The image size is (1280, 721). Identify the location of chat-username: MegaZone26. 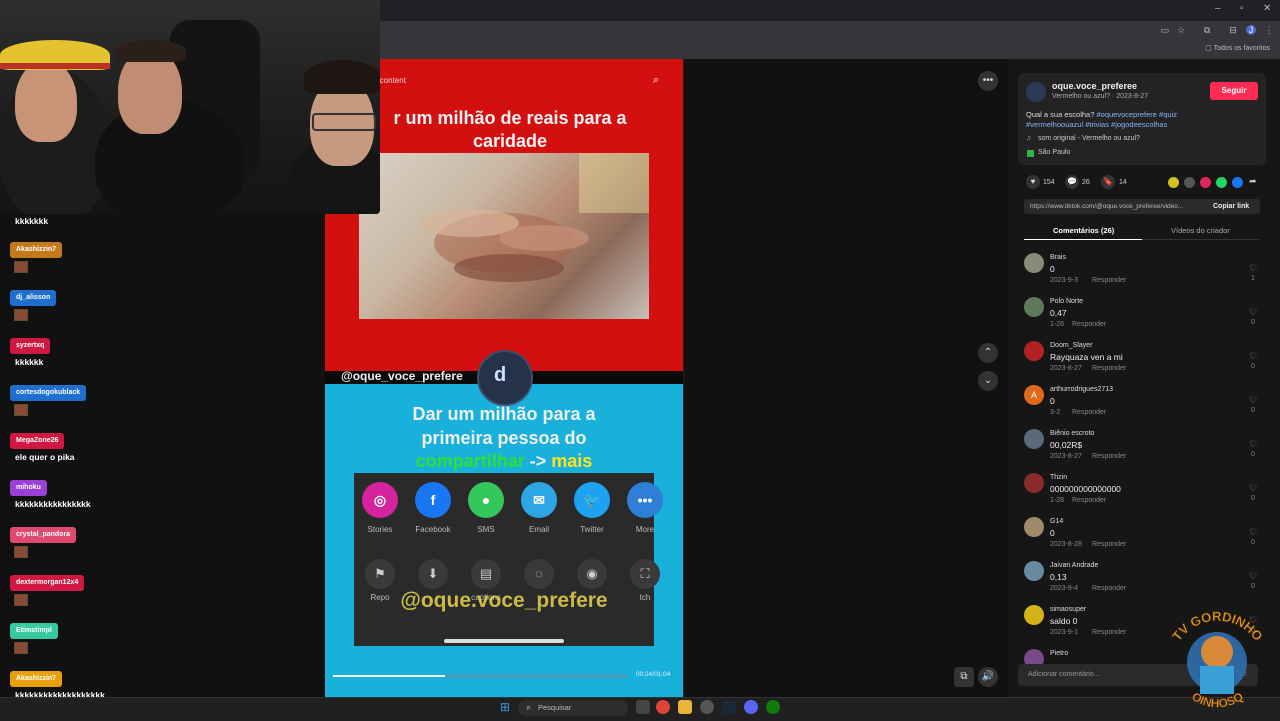
(37, 441).